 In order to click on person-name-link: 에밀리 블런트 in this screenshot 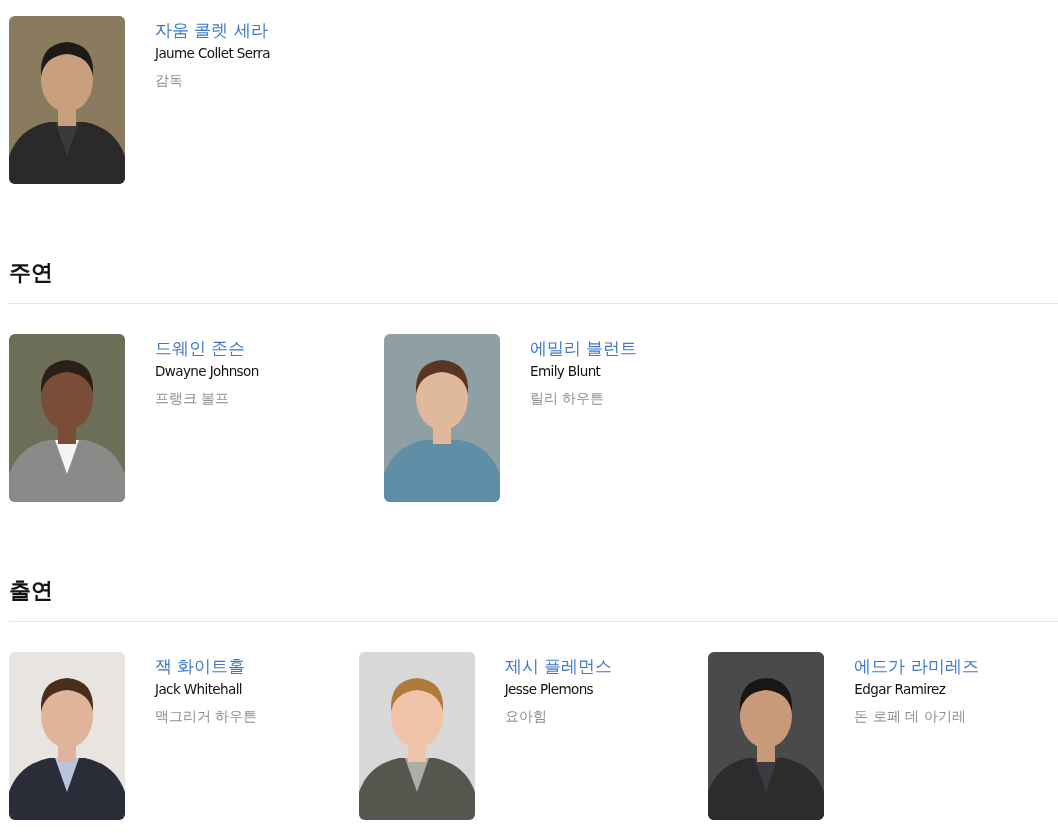, I will do `click(584, 348)`.